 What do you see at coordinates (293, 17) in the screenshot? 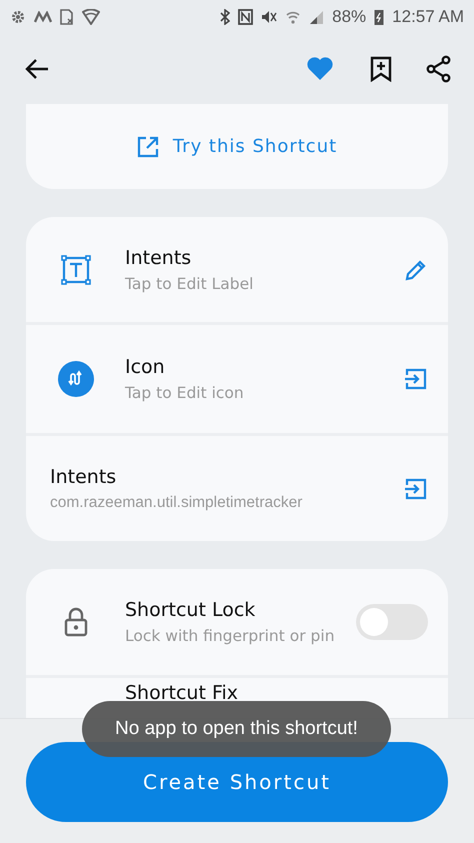
I see `wifi-icon` at bounding box center [293, 17].